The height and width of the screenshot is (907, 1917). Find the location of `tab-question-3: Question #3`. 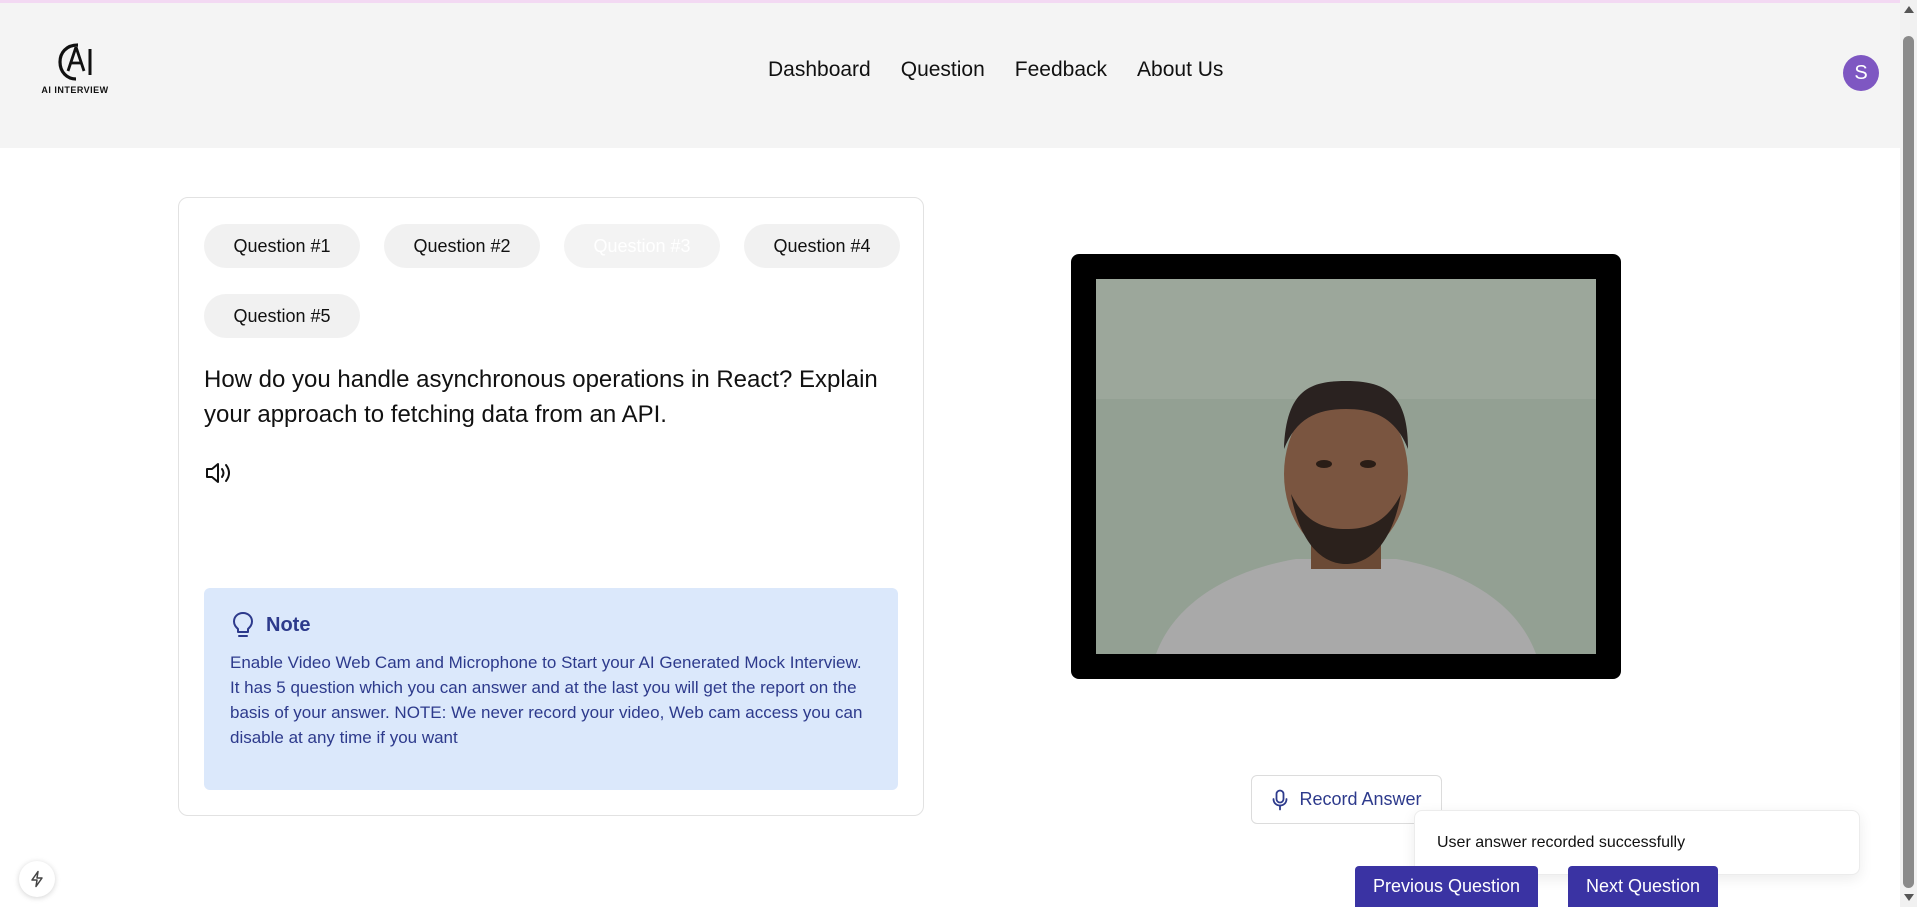

tab-question-3: Question #3 is located at coordinates (642, 246).